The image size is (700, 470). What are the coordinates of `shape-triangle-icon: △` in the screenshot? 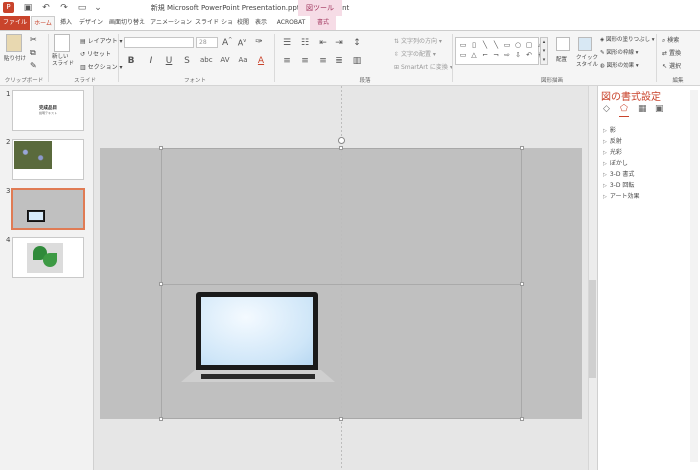 It's located at (474, 55).